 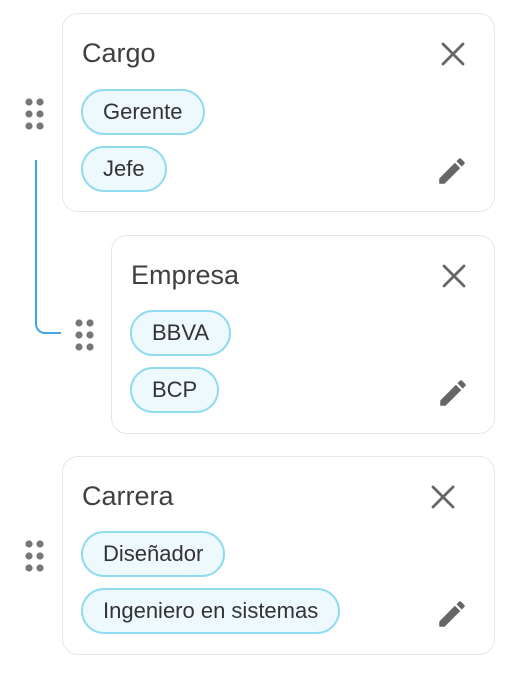 What do you see at coordinates (143, 112) in the screenshot?
I see `tag-chip: Gerente` at bounding box center [143, 112].